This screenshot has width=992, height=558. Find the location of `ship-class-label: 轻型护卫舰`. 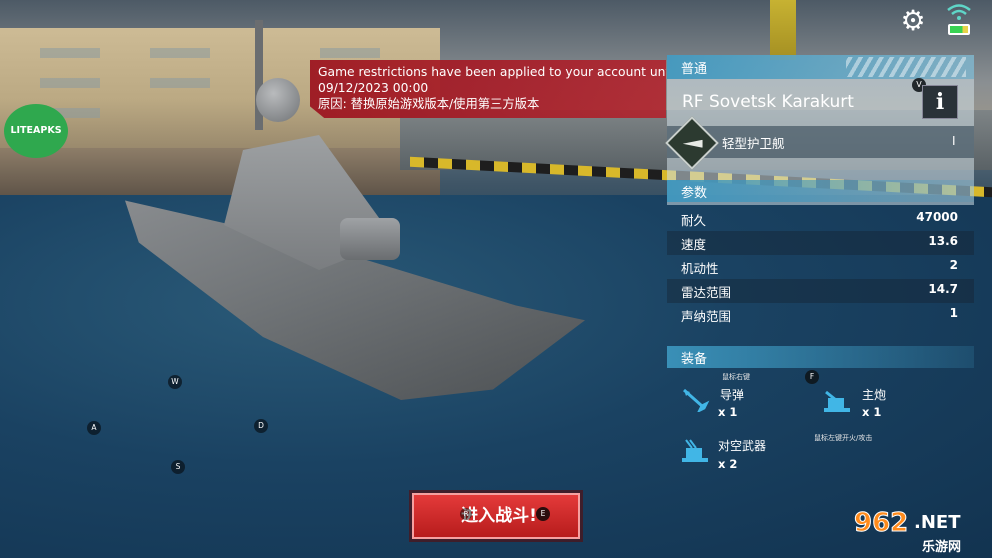

ship-class-label: 轻型护卫舰 is located at coordinates (753, 143).